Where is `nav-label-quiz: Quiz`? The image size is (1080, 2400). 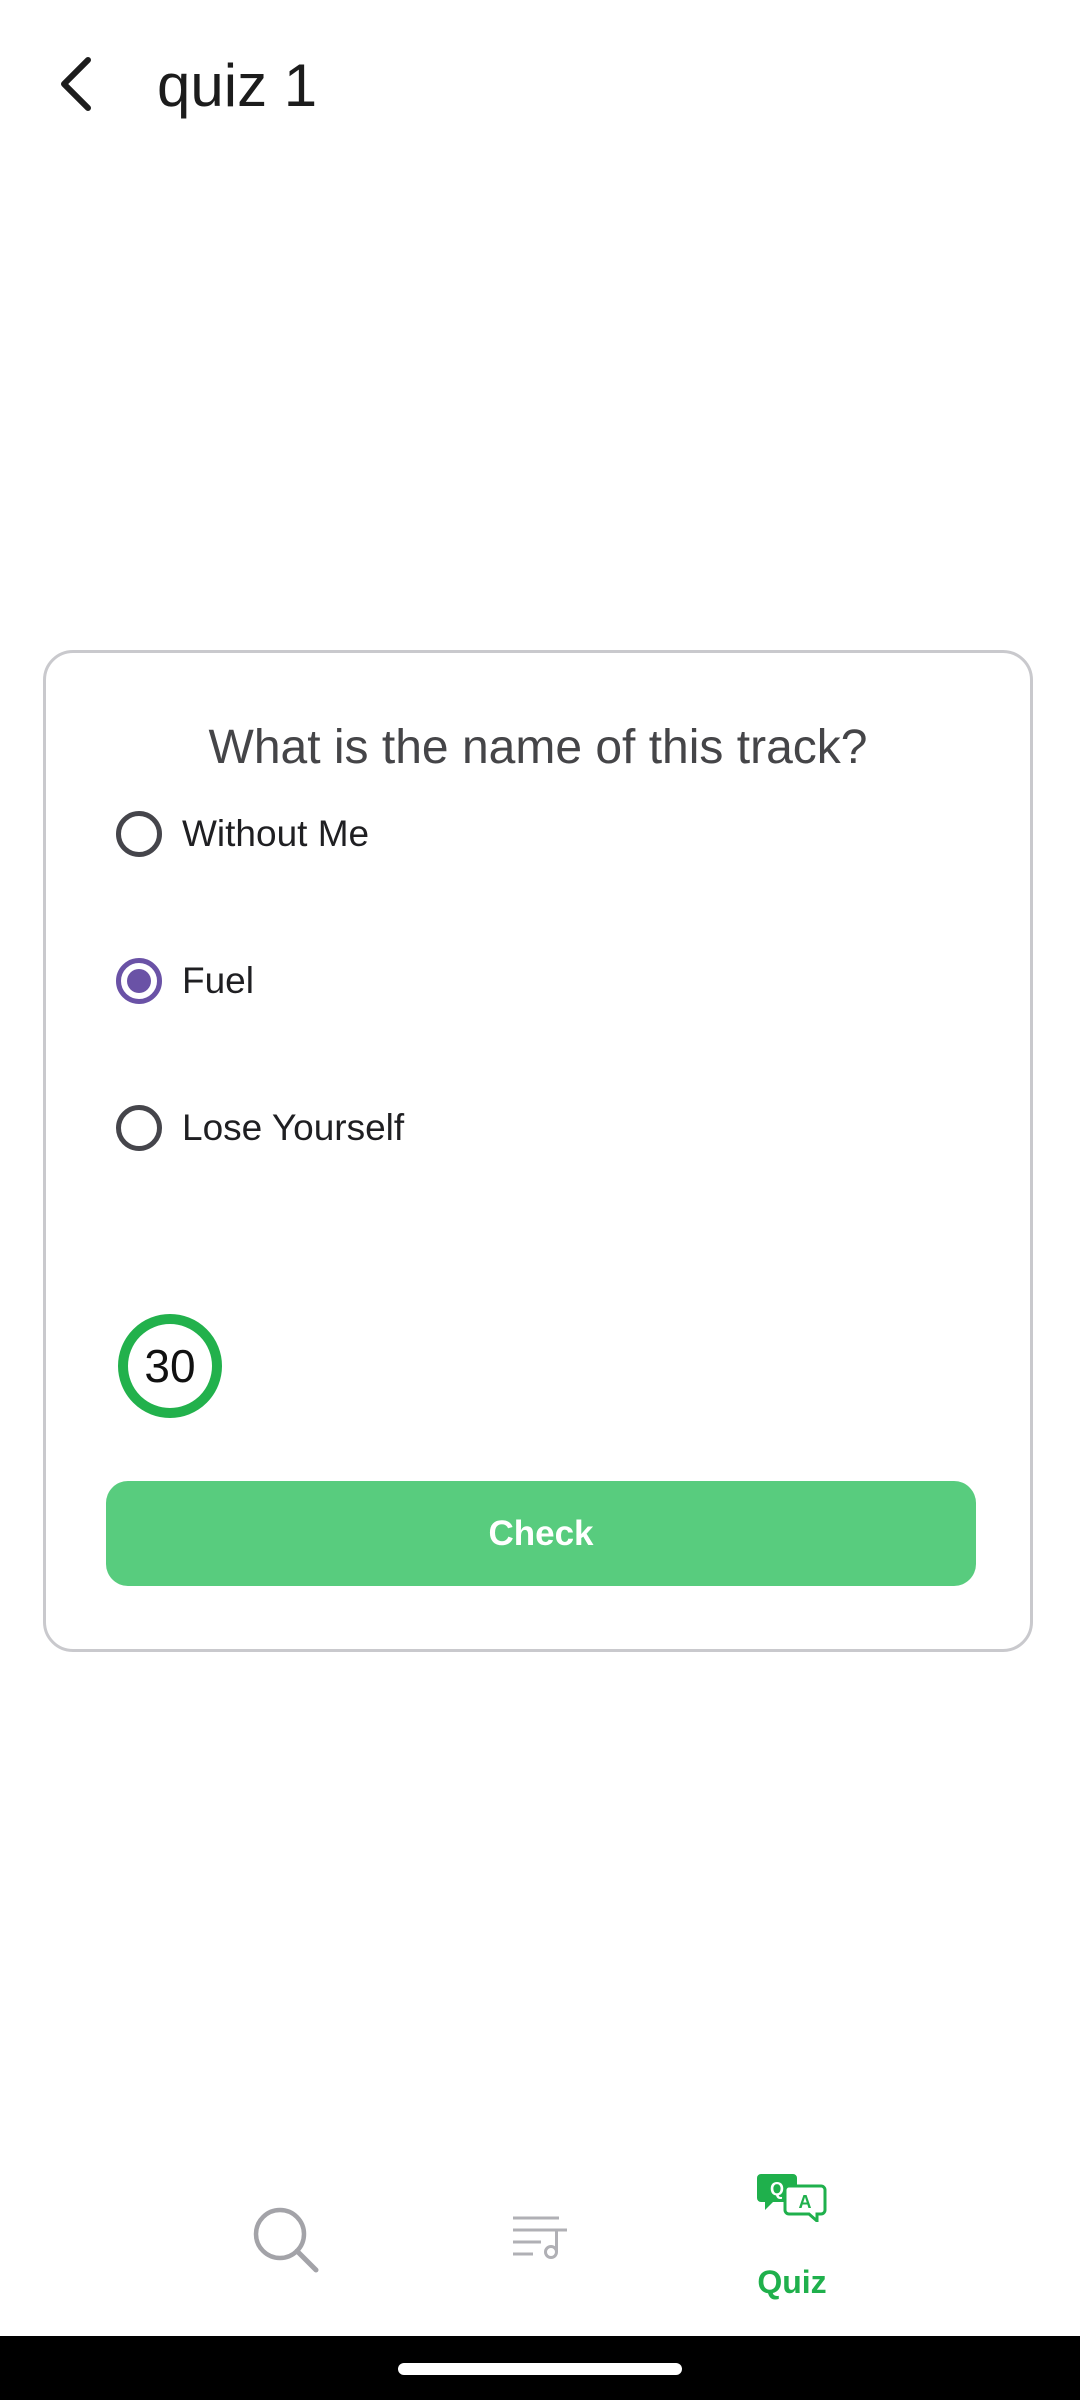 nav-label-quiz: Quiz is located at coordinates (792, 2282).